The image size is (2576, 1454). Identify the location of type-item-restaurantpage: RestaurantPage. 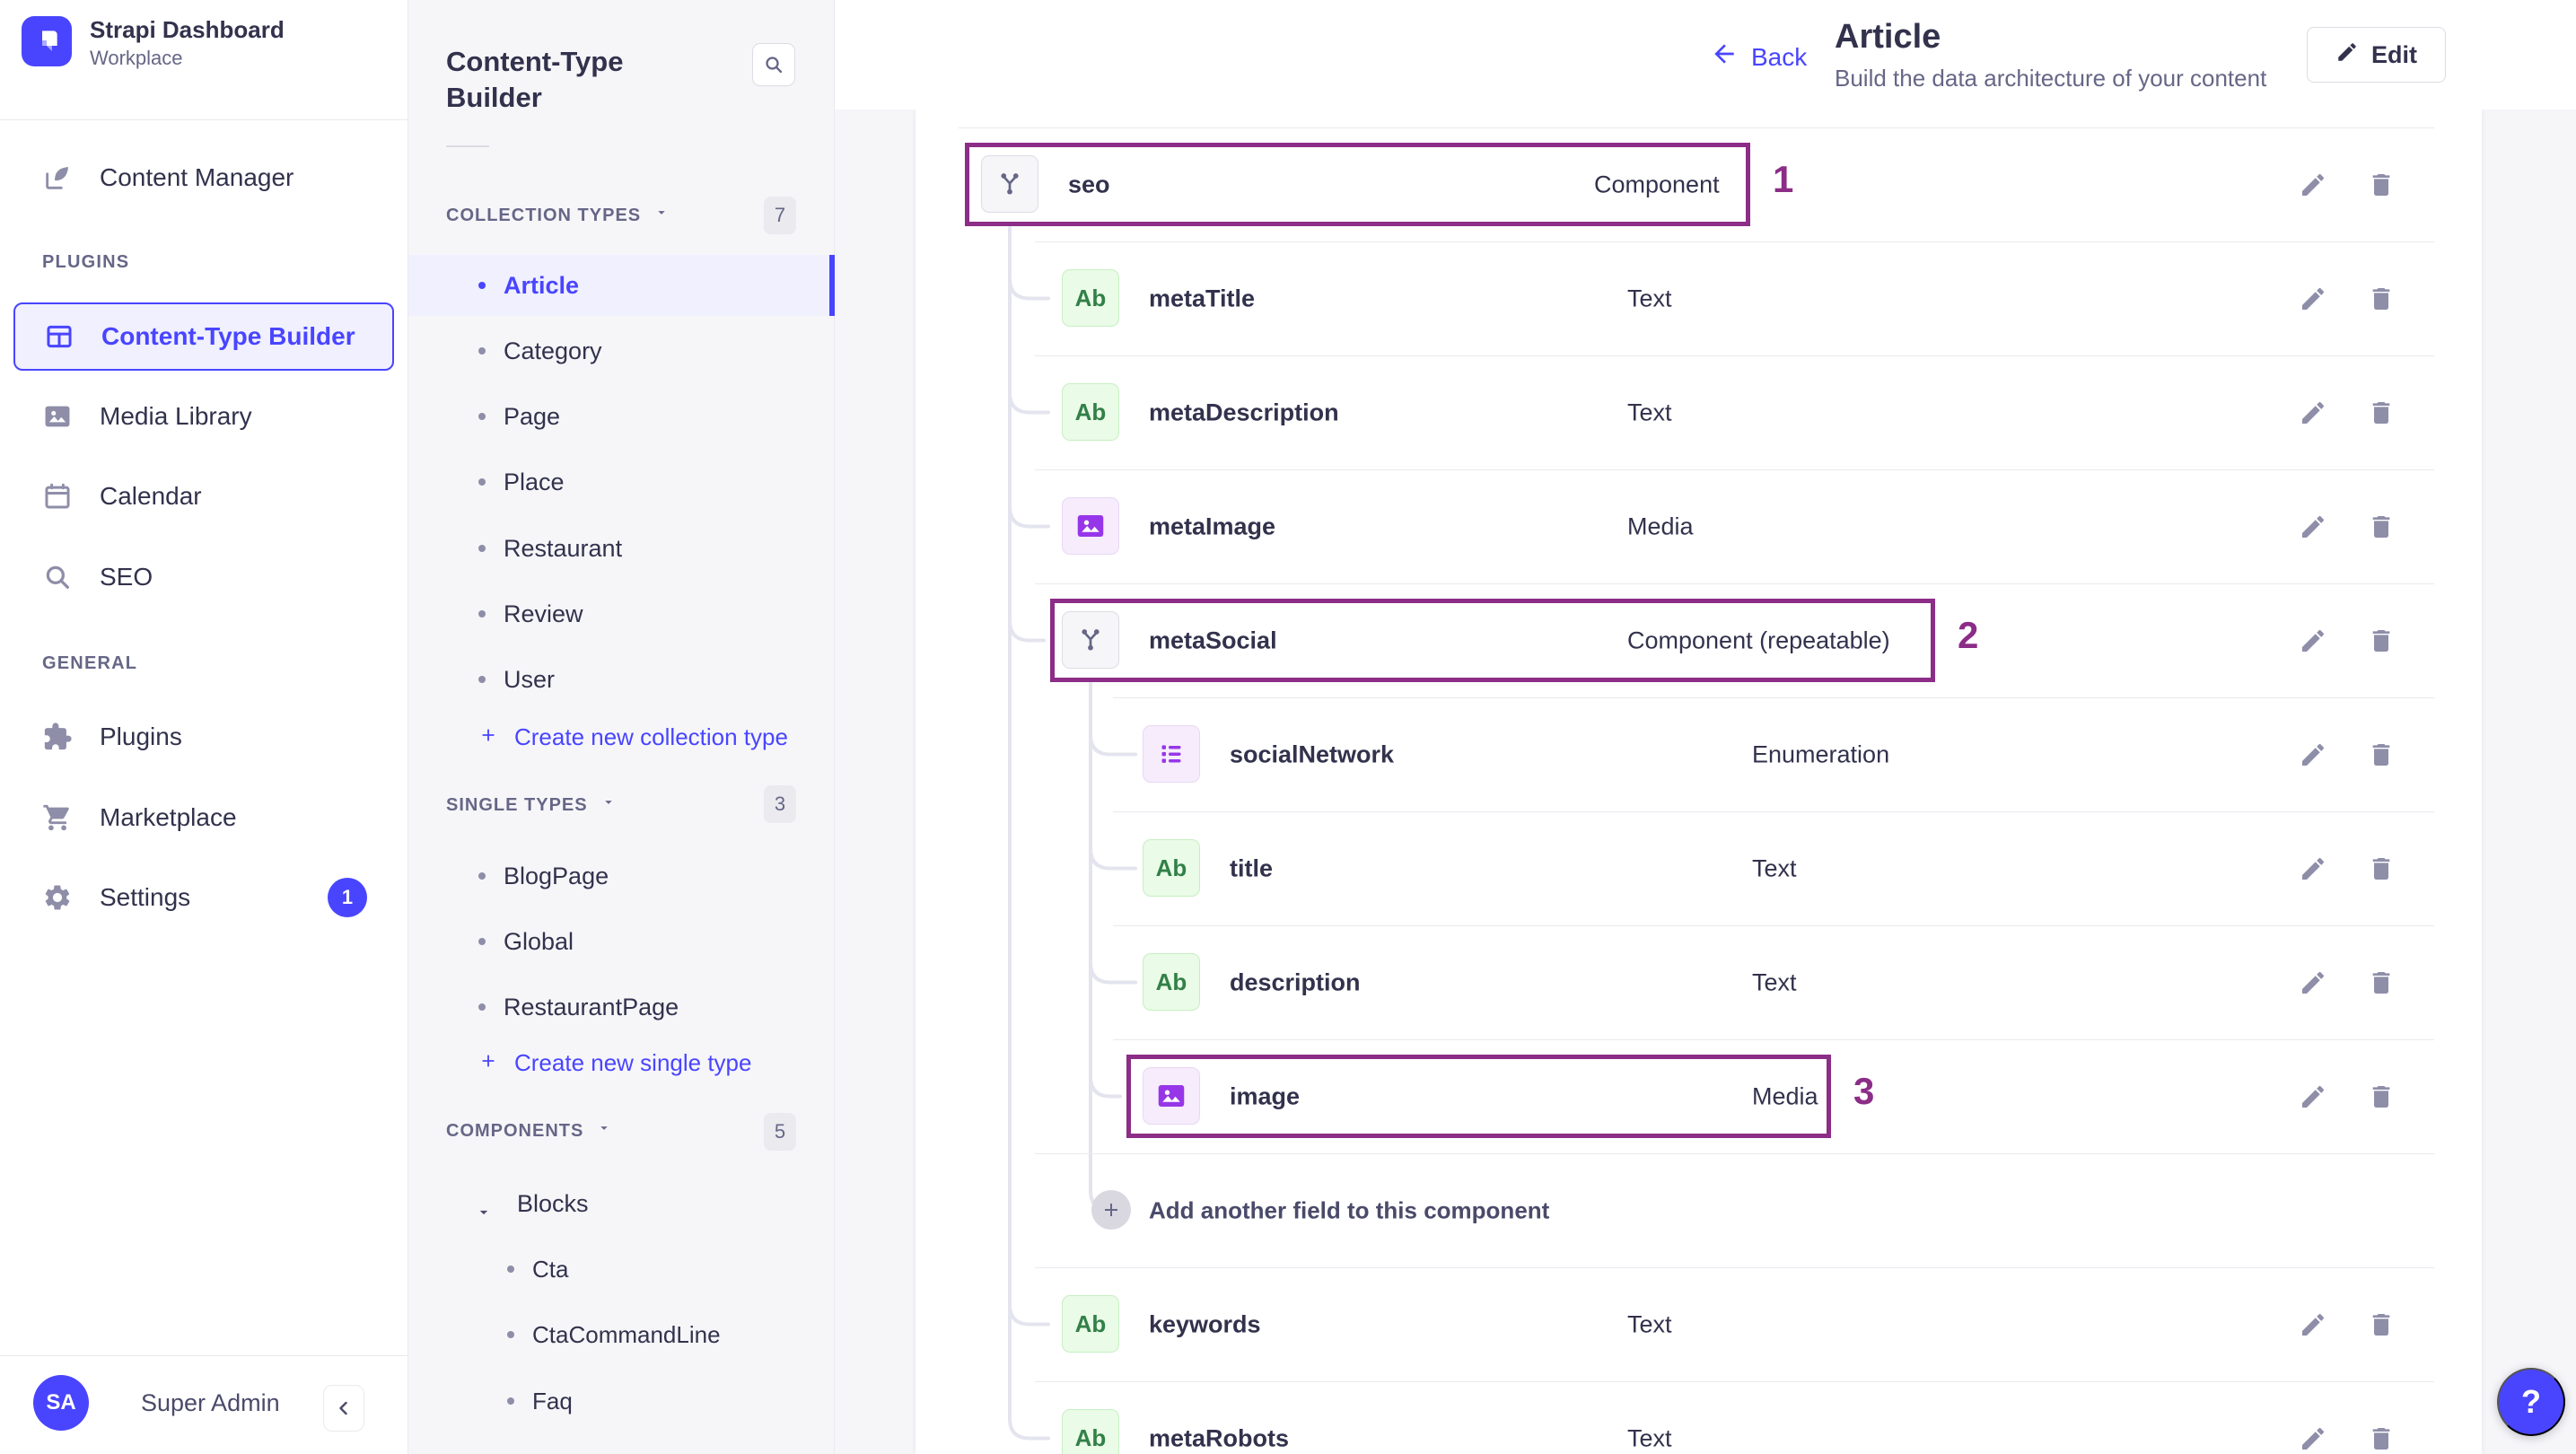
(621, 1007).